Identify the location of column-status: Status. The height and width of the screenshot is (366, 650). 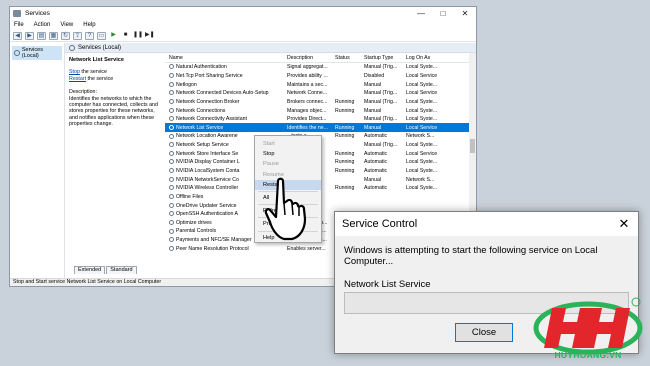
(347, 58).